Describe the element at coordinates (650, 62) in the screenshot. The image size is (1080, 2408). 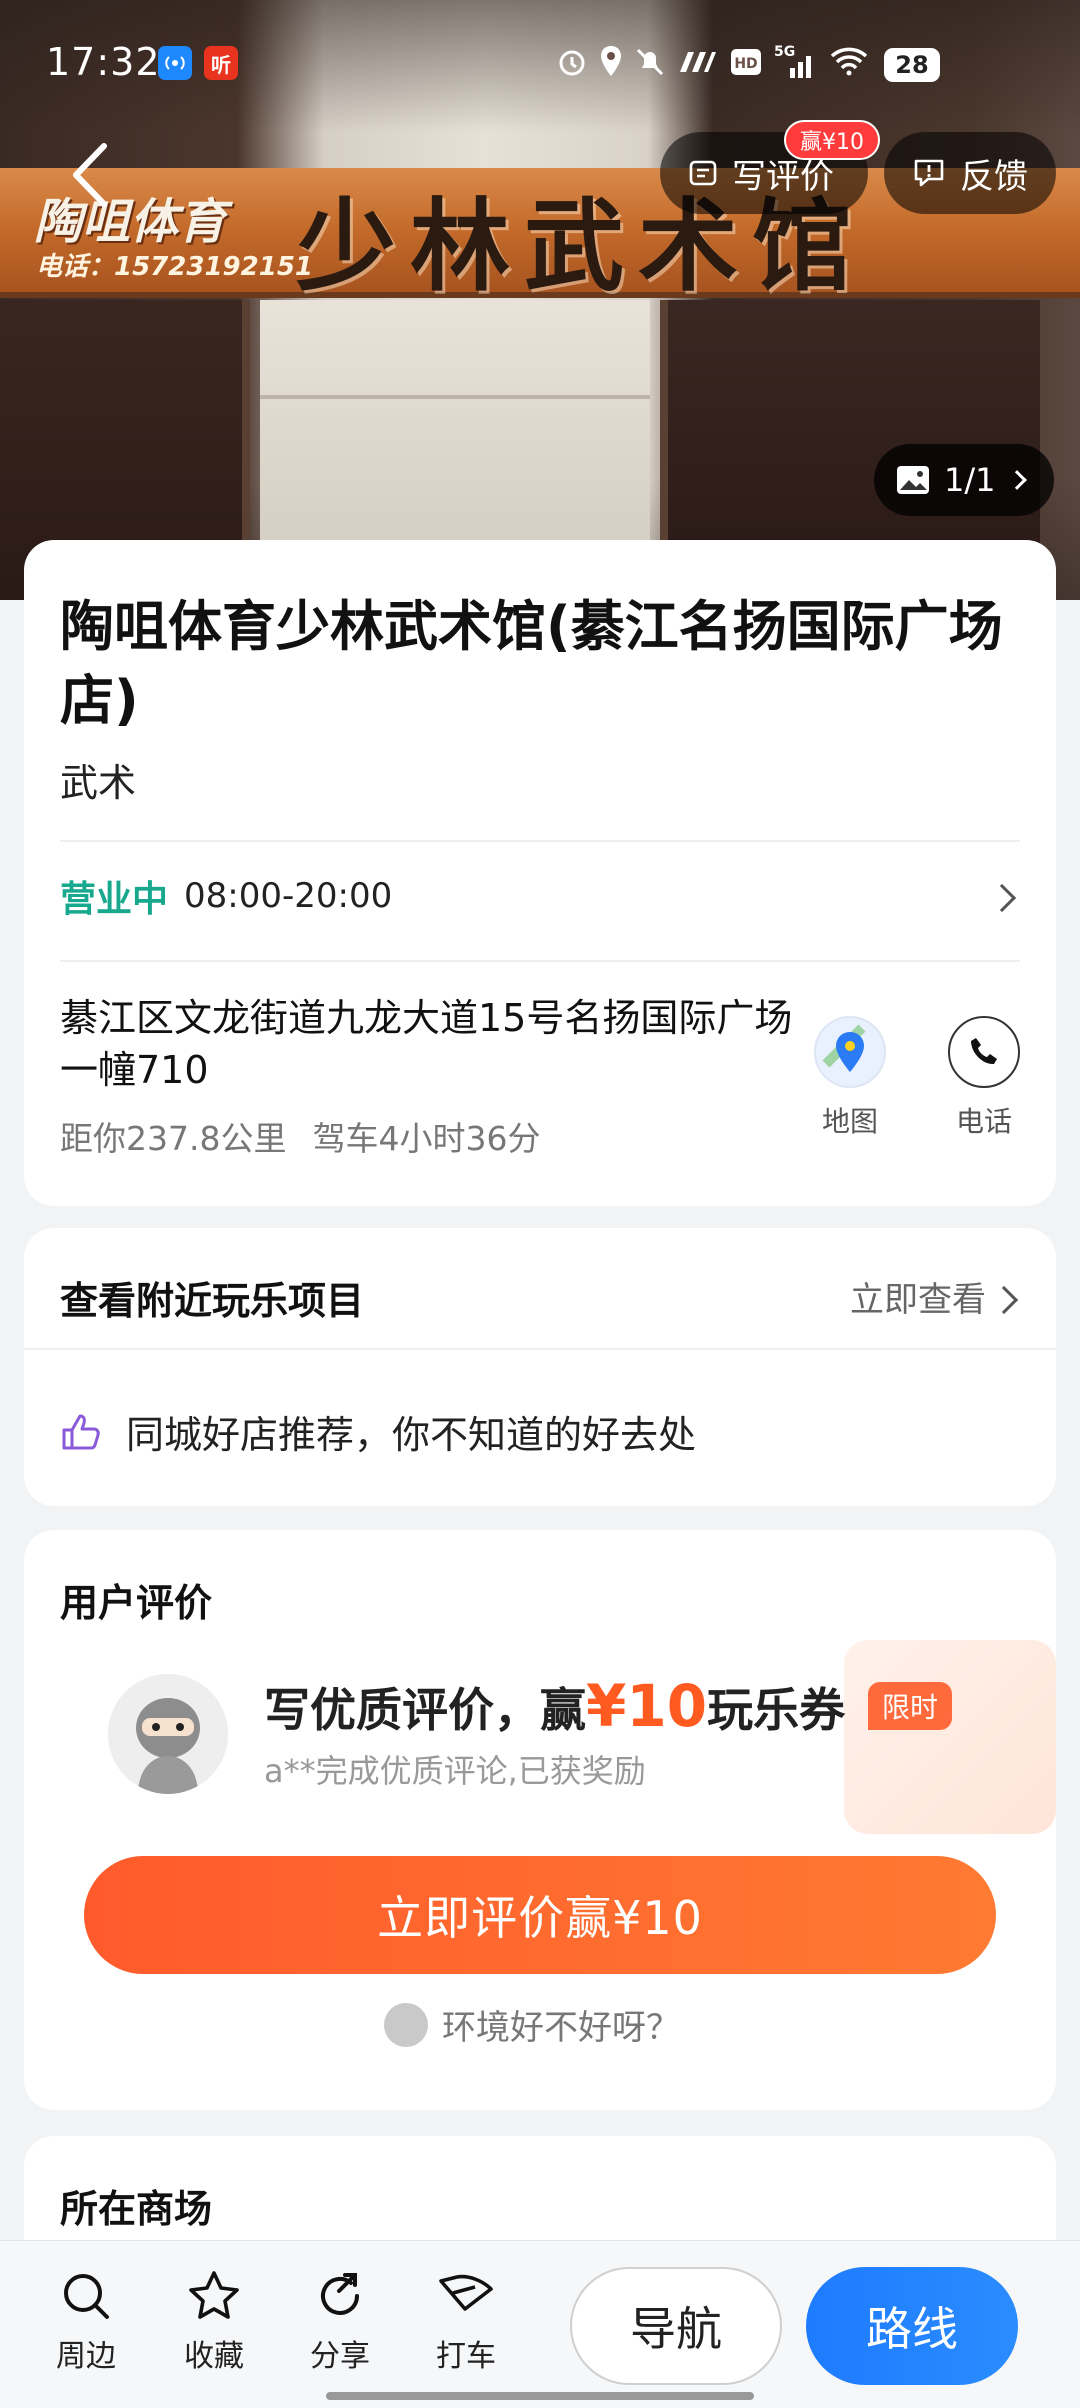
I see `mute-bell-icon` at that location.